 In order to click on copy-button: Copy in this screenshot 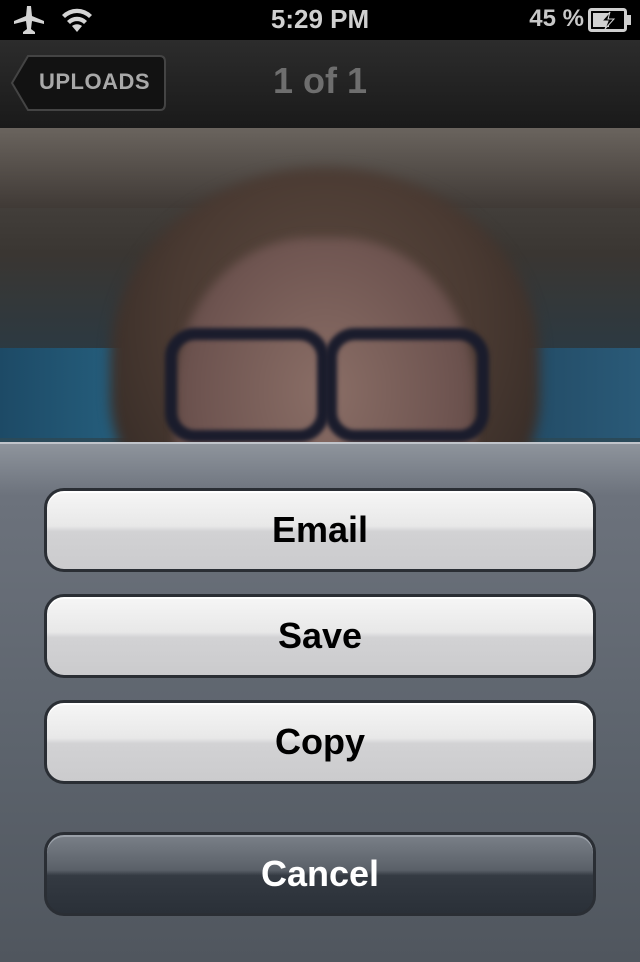, I will do `click(320, 742)`.